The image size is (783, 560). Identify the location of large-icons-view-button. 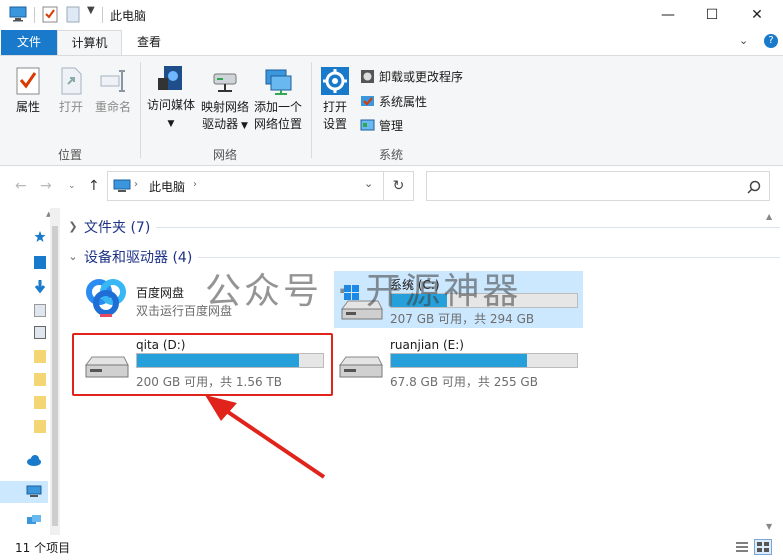
(763, 547).